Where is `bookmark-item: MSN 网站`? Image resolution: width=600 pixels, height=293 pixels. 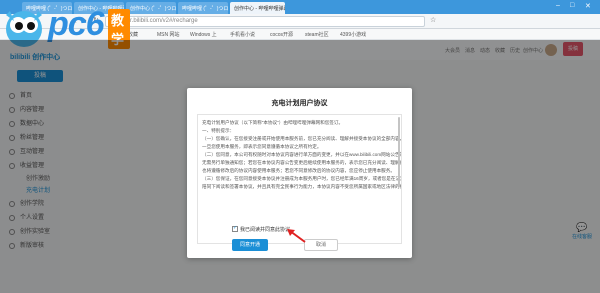
bookmark-item: MSN 网站 is located at coordinates (168, 34).